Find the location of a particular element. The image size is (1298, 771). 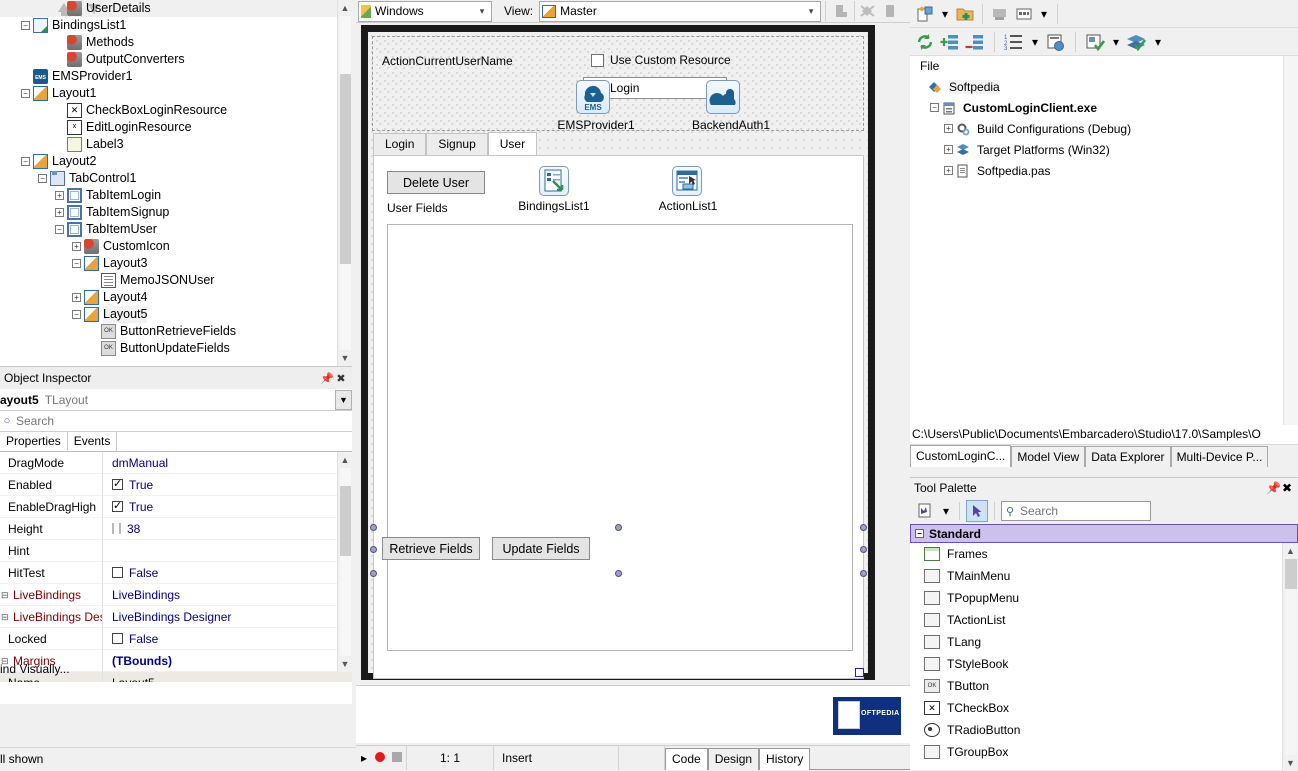

form-tab-login: Login is located at coordinates (400, 144).